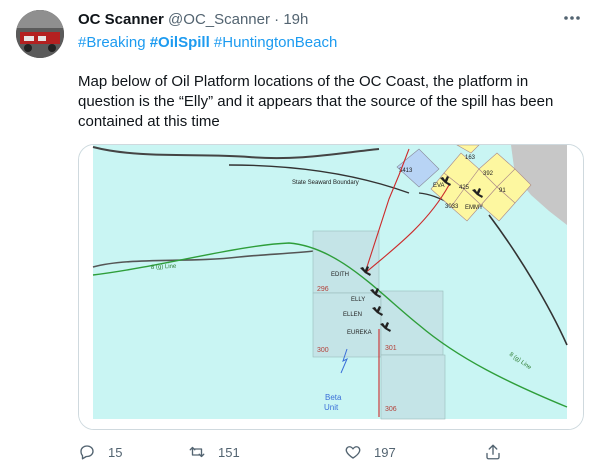 The image size is (600, 474). Describe the element at coordinates (333, 397) in the screenshot. I see `unit-label: Beta` at that location.